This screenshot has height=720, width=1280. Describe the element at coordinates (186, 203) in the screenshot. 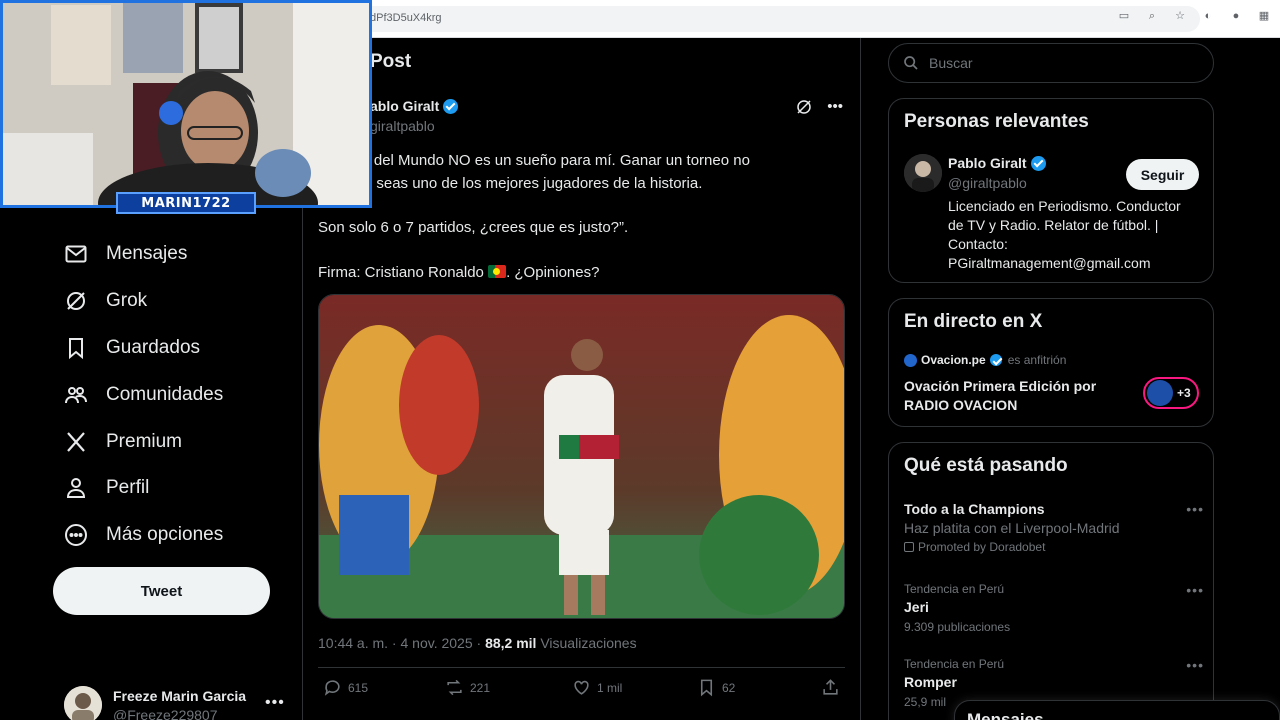

I see `streamer-name-tag: MARIN1722` at that location.